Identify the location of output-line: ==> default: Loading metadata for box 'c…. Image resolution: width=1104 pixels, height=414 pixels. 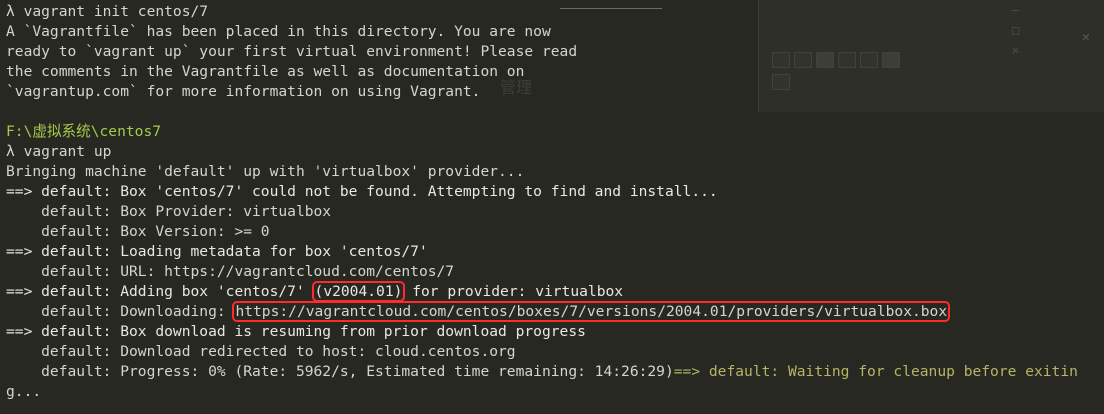
(217, 251).